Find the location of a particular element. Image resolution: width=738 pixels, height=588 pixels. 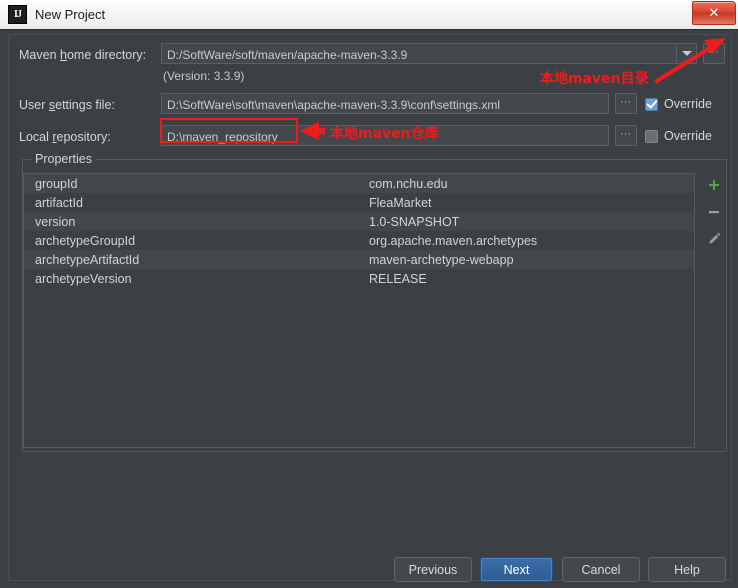

edit-property-icon is located at coordinates (714, 238).